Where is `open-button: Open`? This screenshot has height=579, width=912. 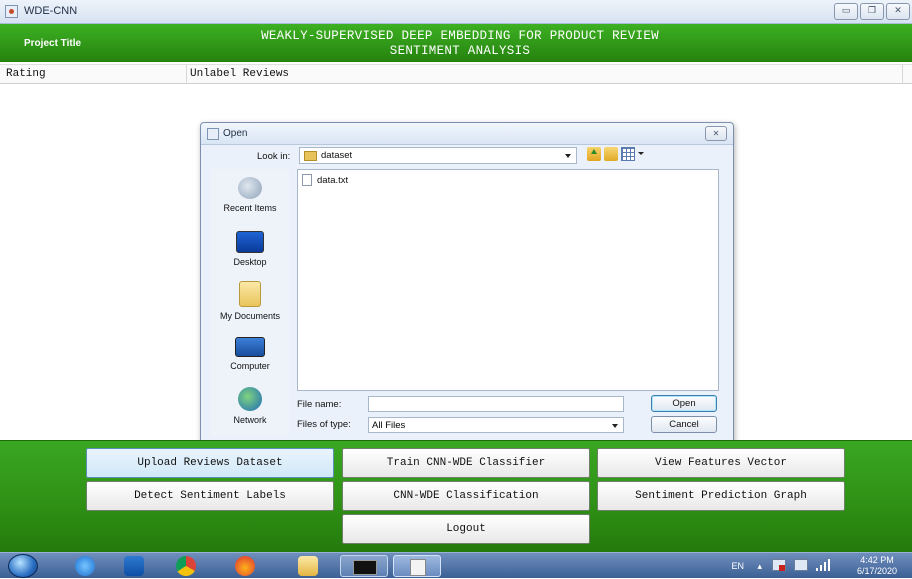 open-button: Open is located at coordinates (684, 403).